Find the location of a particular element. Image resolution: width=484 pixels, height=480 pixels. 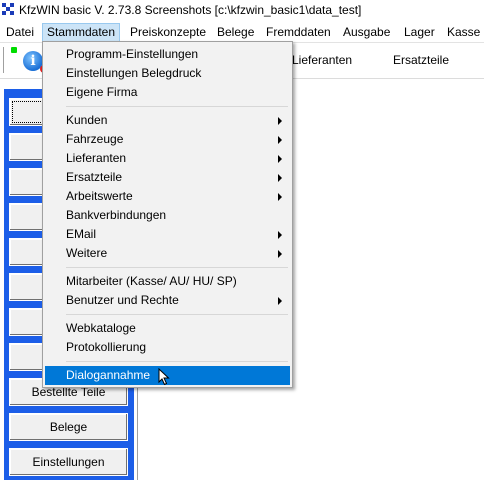

menu-item-label: Arbeitswerte is located at coordinates (99, 196).